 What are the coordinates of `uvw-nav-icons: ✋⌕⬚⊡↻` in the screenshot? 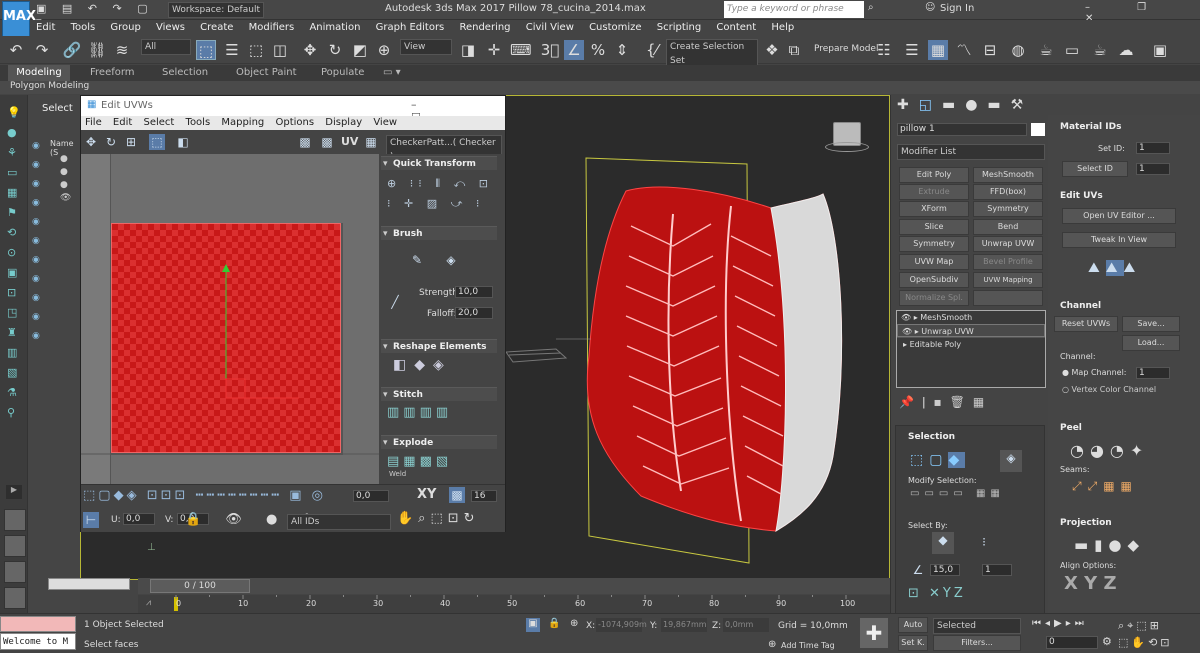 It's located at (438, 518).